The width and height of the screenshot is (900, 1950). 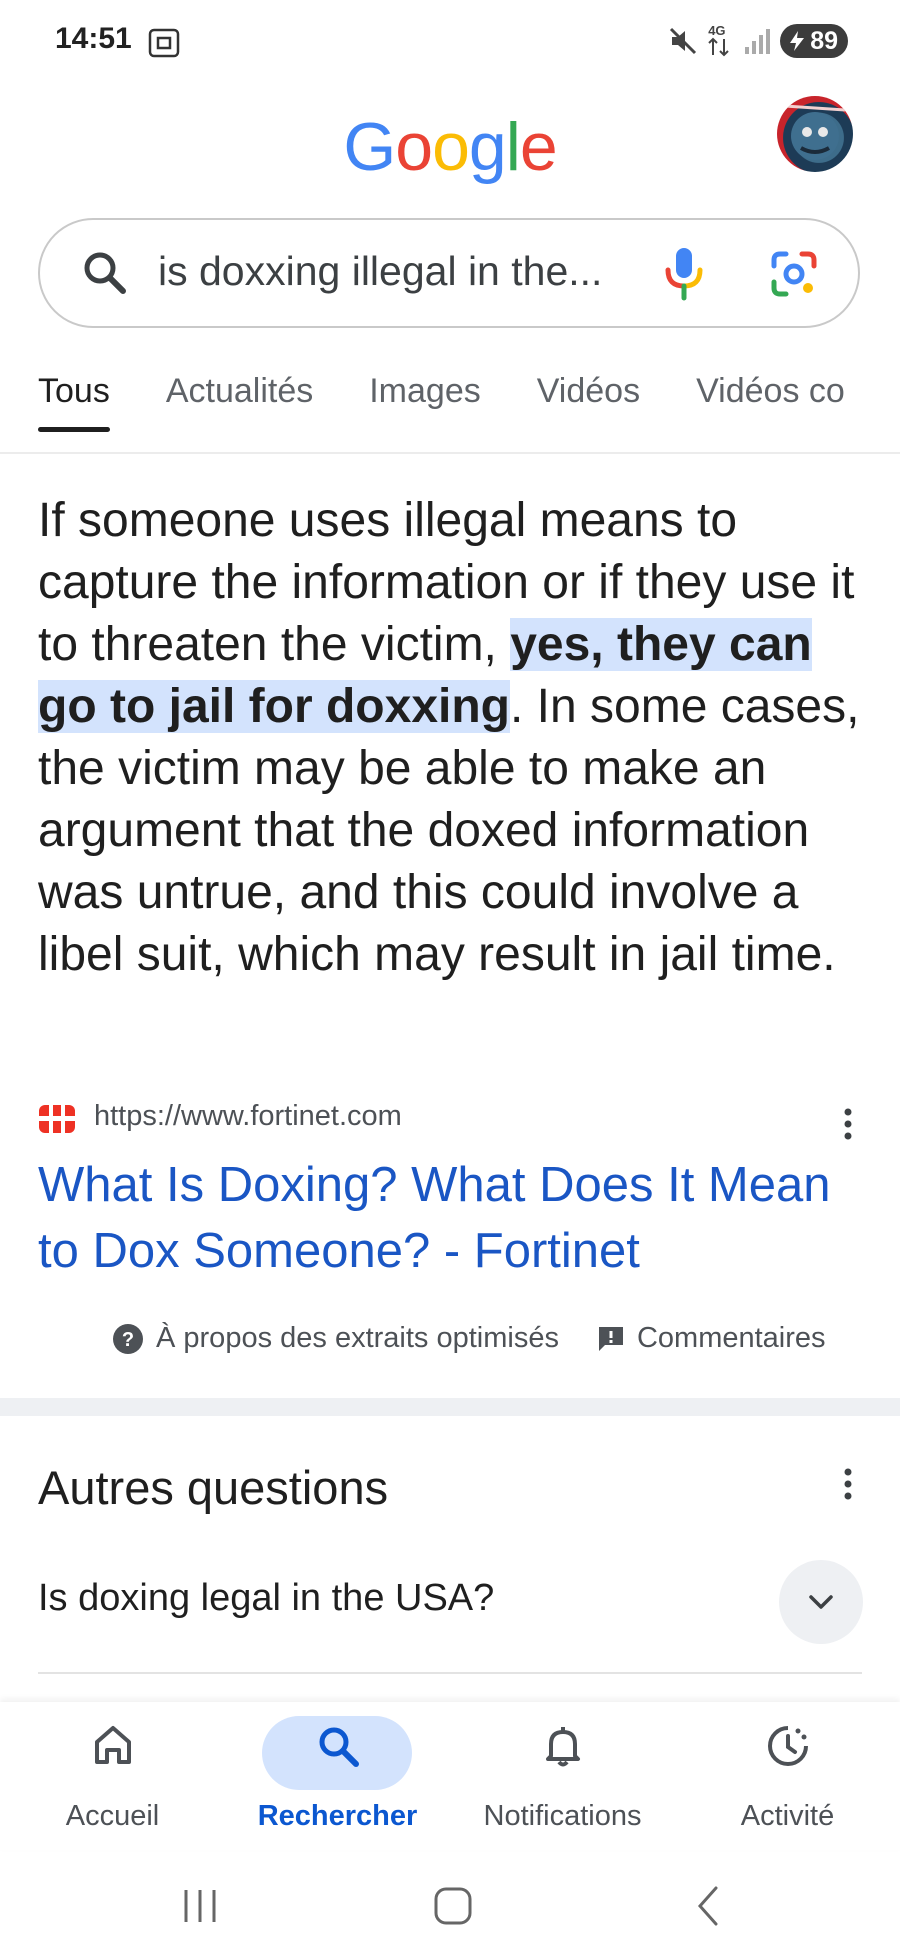 What do you see at coordinates (513, 147) in the screenshot?
I see `logo-letter: l` at bounding box center [513, 147].